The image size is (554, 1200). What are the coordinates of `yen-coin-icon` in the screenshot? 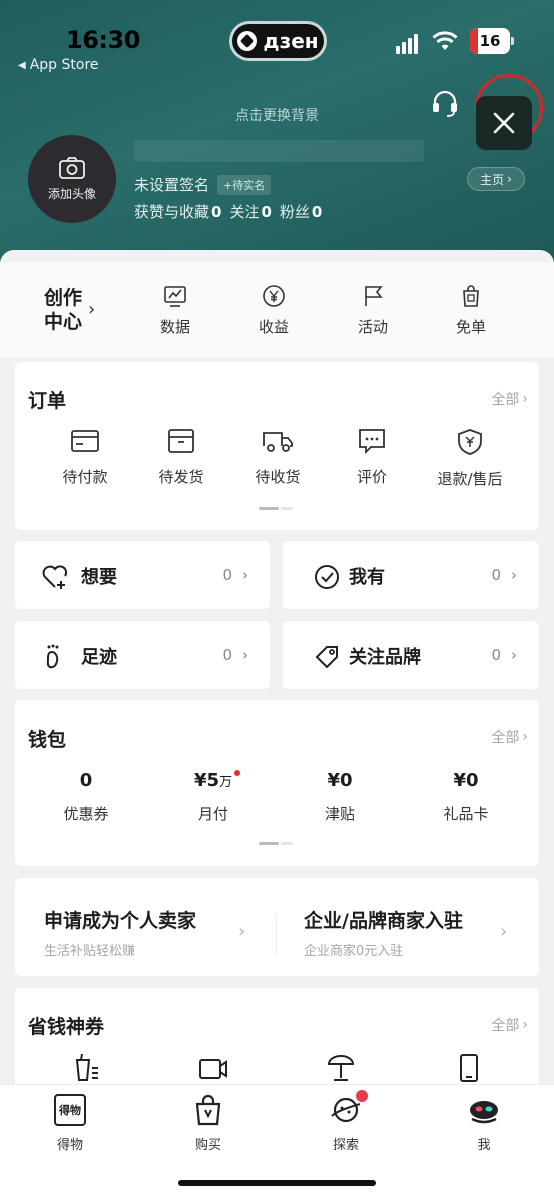 It's located at (274, 296).